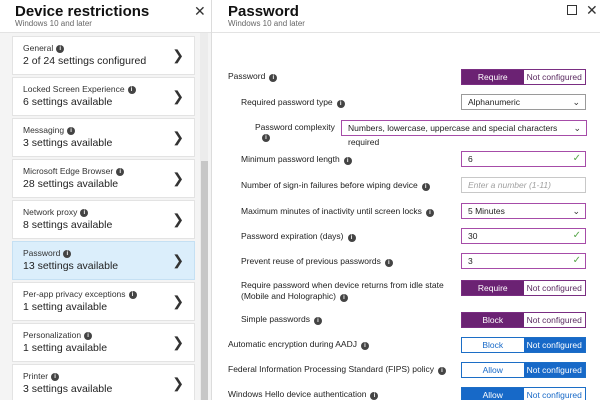 The image size is (600, 400). Describe the element at coordinates (52, 335) in the screenshot. I see `category-label: Personalization` at that location.